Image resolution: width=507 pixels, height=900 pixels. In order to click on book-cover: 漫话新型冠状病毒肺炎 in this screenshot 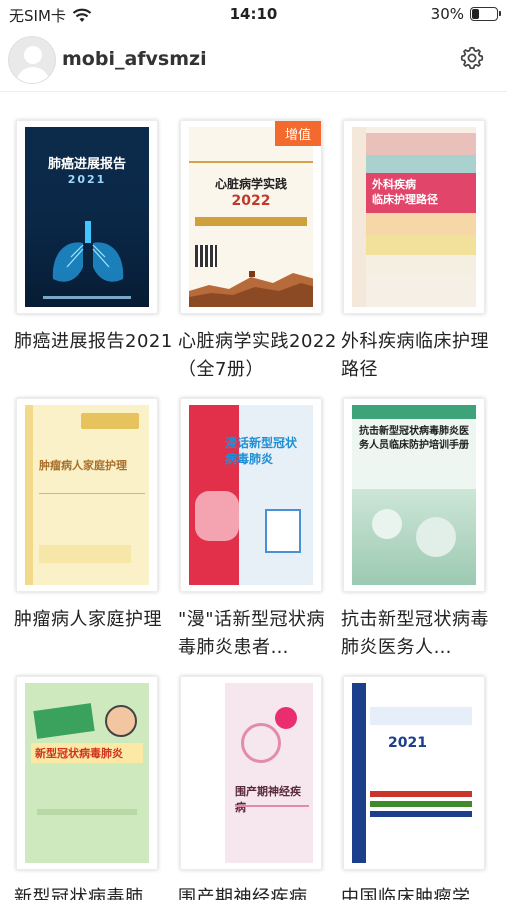, I will do `click(251, 495)`.